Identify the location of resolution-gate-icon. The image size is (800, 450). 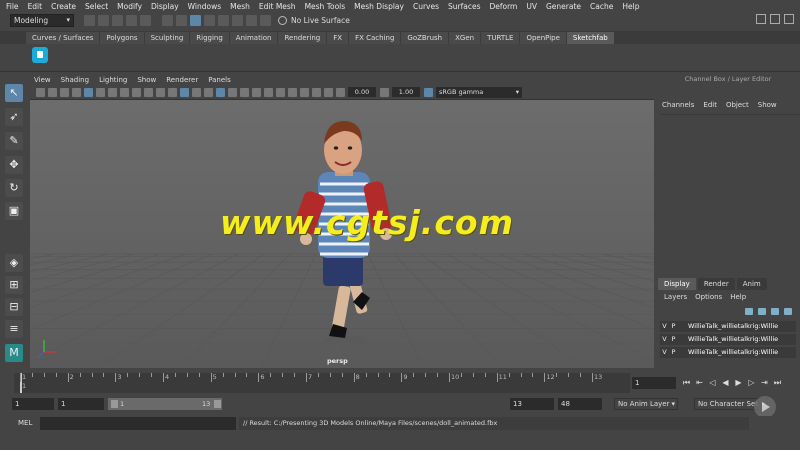
(112, 92).